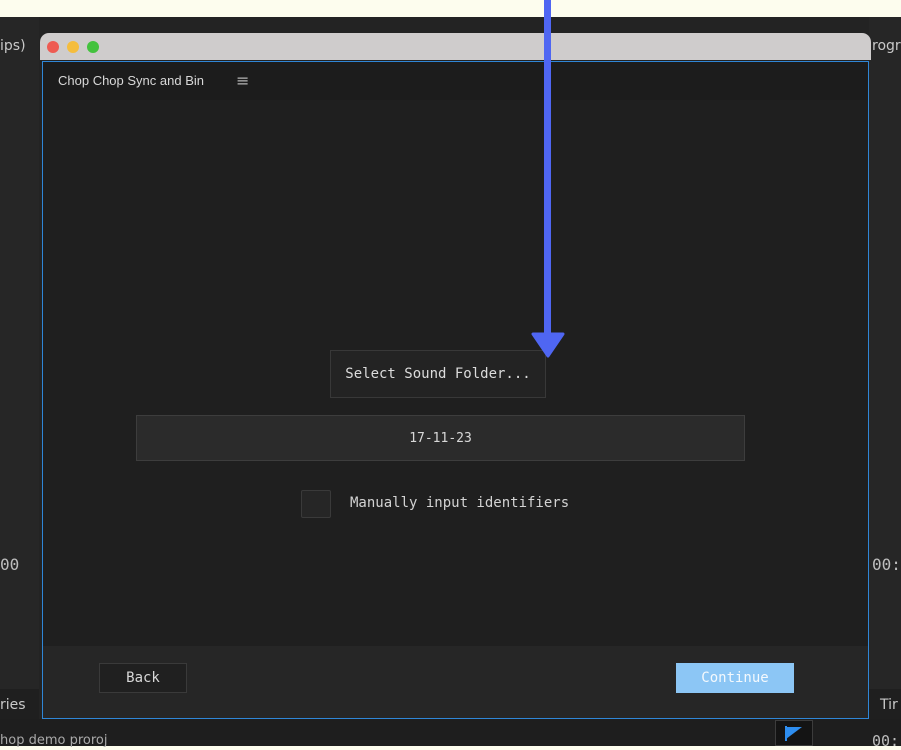  I want to click on flag-icon, so click(793, 733).